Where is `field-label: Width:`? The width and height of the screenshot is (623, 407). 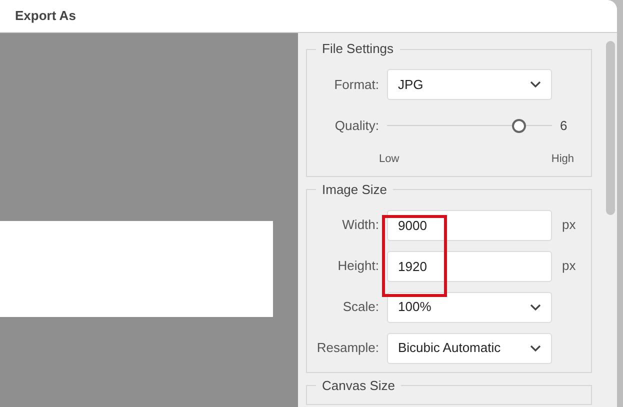 field-label: Width: is located at coordinates (360, 225).